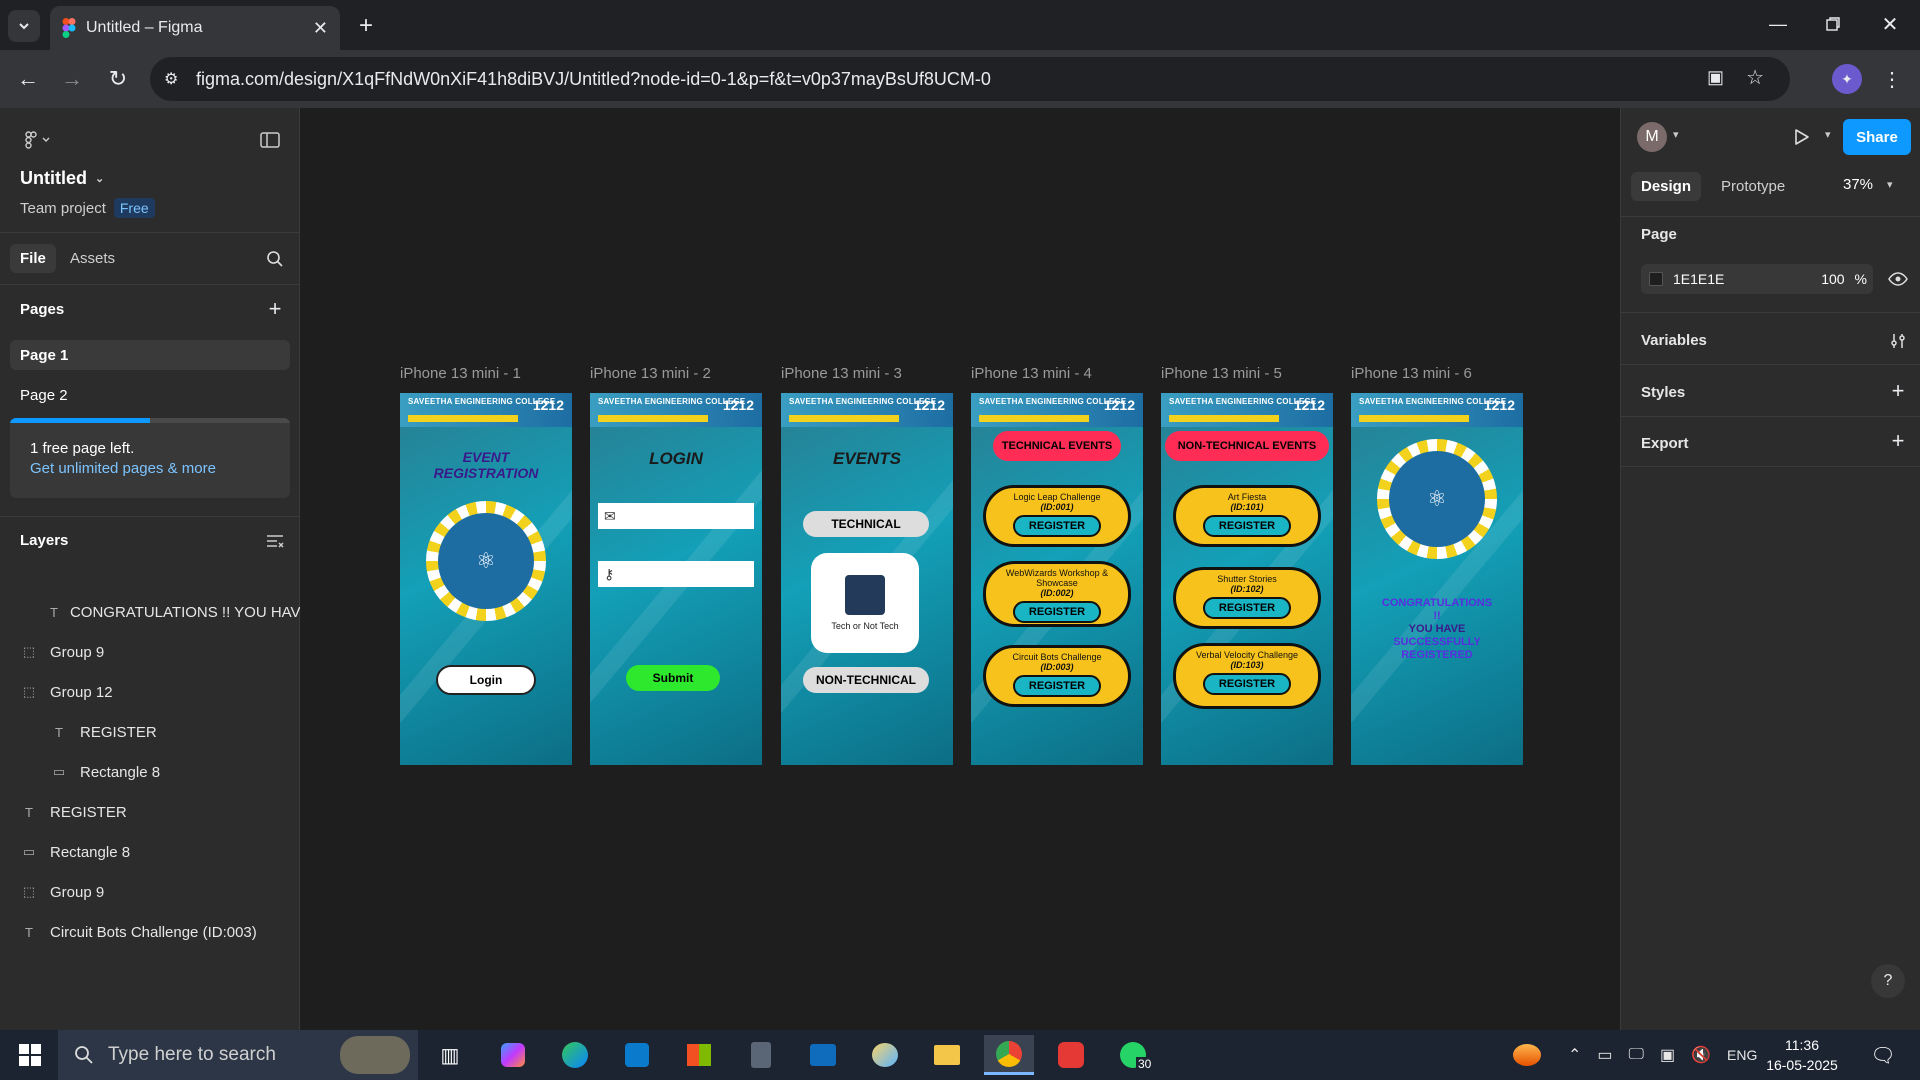 Image resolution: width=1920 pixels, height=1080 pixels. What do you see at coordinates (366, 26) in the screenshot?
I see `new-tab-button: +` at bounding box center [366, 26].